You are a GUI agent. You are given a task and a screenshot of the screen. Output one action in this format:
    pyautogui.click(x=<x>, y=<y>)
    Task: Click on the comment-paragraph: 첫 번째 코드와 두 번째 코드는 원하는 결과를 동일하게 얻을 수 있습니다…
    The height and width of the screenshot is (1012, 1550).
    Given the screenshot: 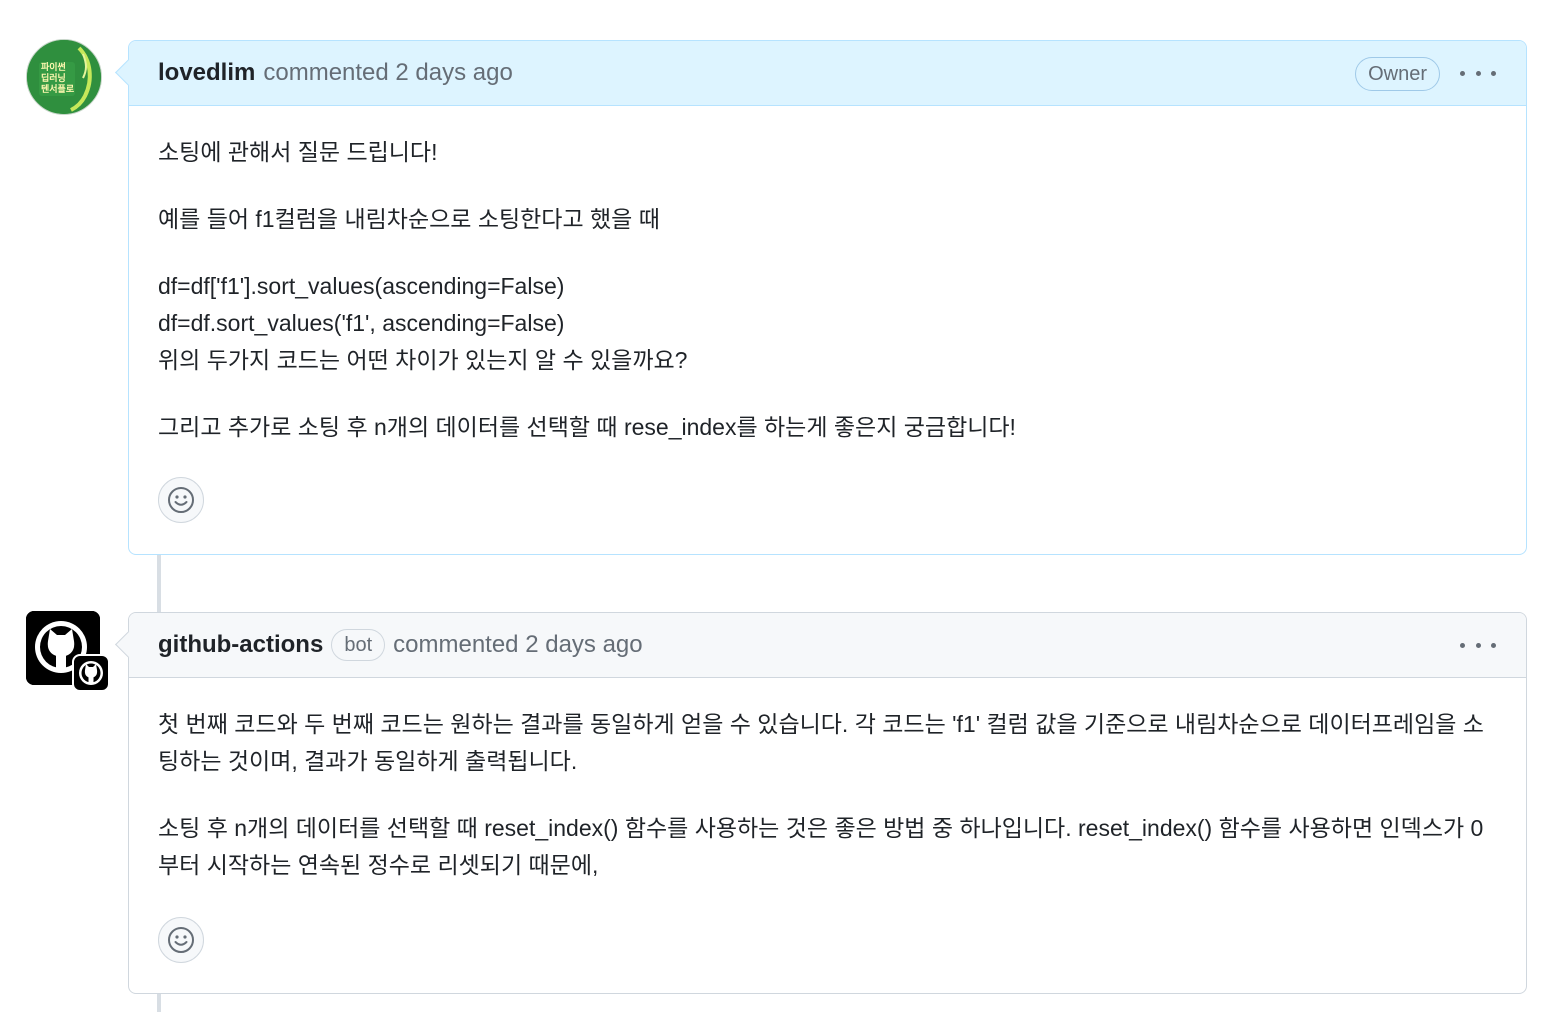 What is the action you would take?
    pyautogui.click(x=821, y=742)
    